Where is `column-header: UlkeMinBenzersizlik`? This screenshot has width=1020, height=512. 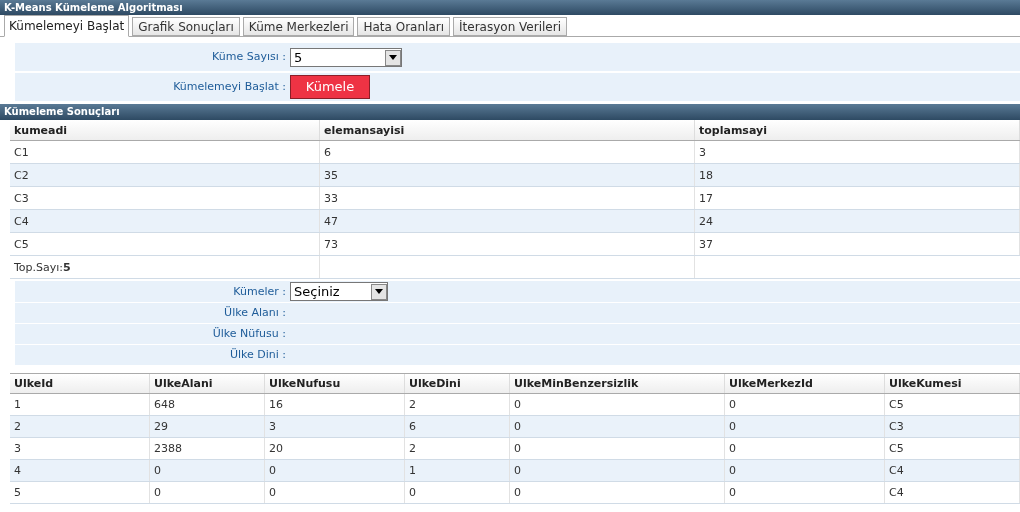 column-header: UlkeMinBenzersizlik is located at coordinates (617, 383).